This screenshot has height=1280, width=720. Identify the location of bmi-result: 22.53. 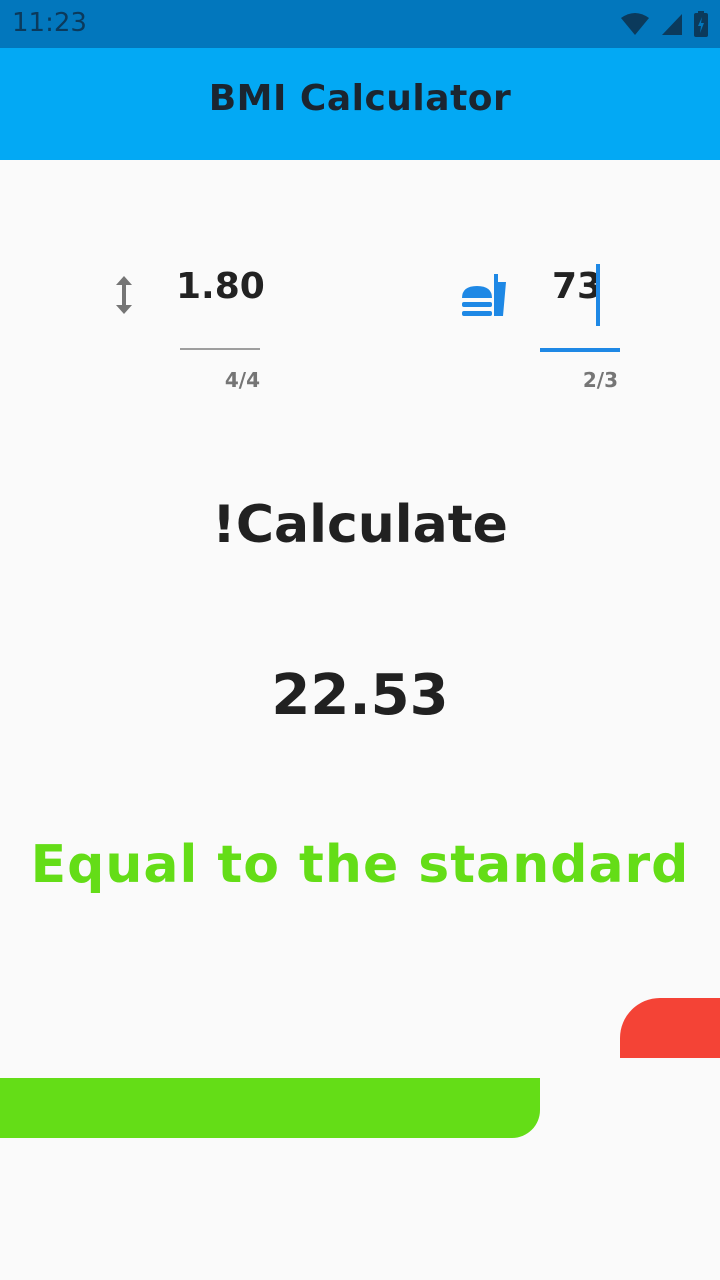
(360, 695).